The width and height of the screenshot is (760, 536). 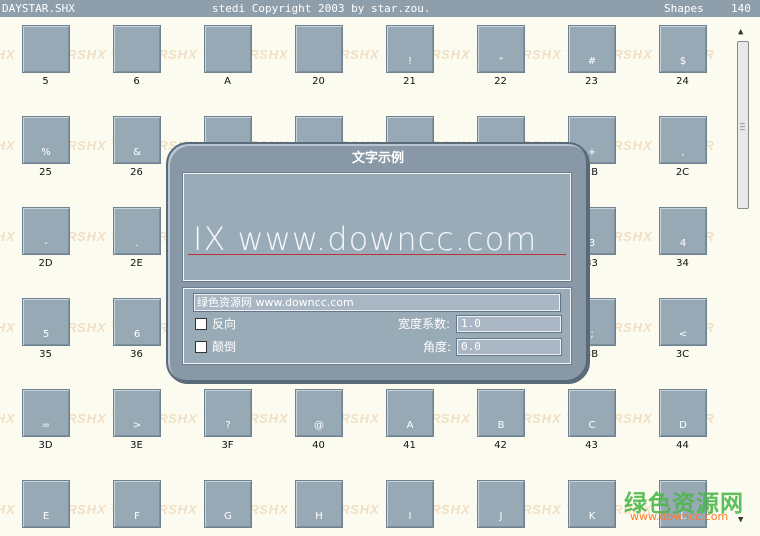 I want to click on shape-count: 140, so click(x=741, y=8).